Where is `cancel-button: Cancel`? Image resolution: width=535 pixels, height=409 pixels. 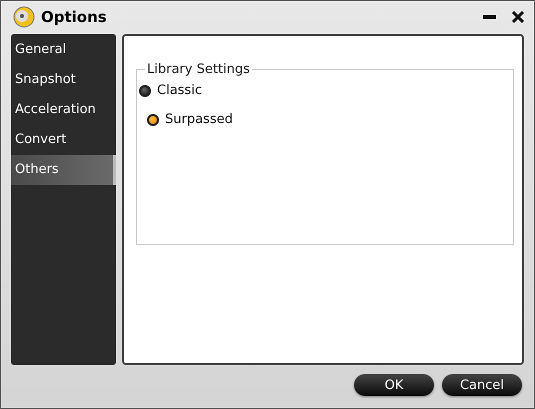
cancel-button: Cancel is located at coordinates (482, 385).